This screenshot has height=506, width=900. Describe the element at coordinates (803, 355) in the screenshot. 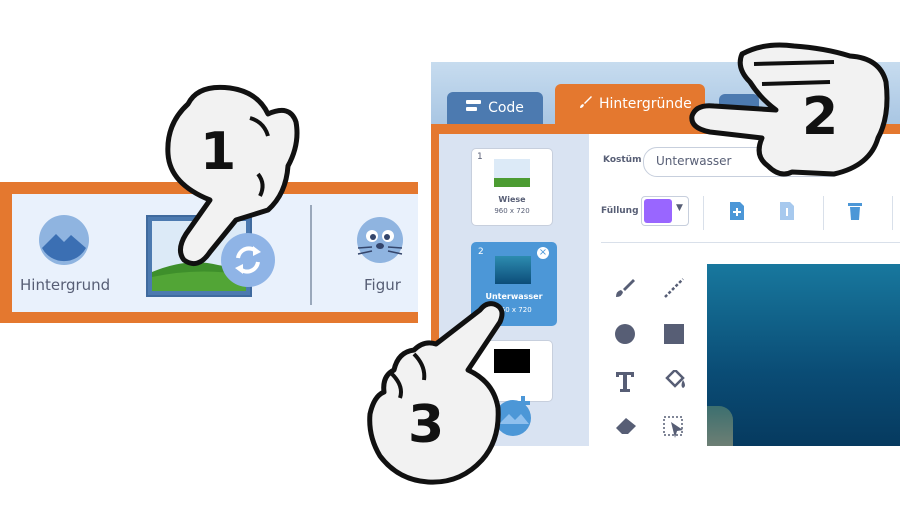

I see `paint-canvas` at that location.